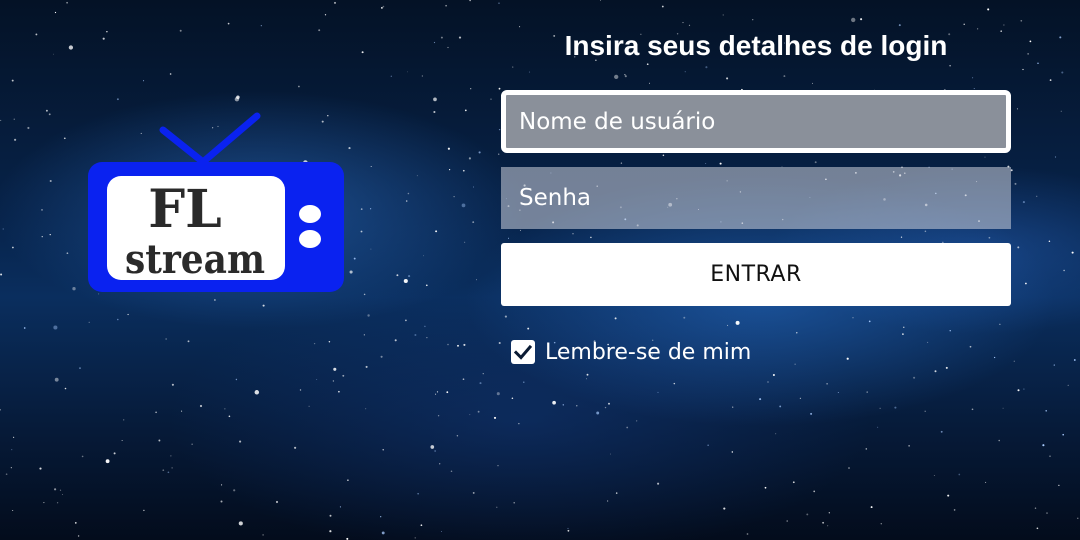  What do you see at coordinates (756, 198) in the screenshot?
I see `password-input` at bounding box center [756, 198].